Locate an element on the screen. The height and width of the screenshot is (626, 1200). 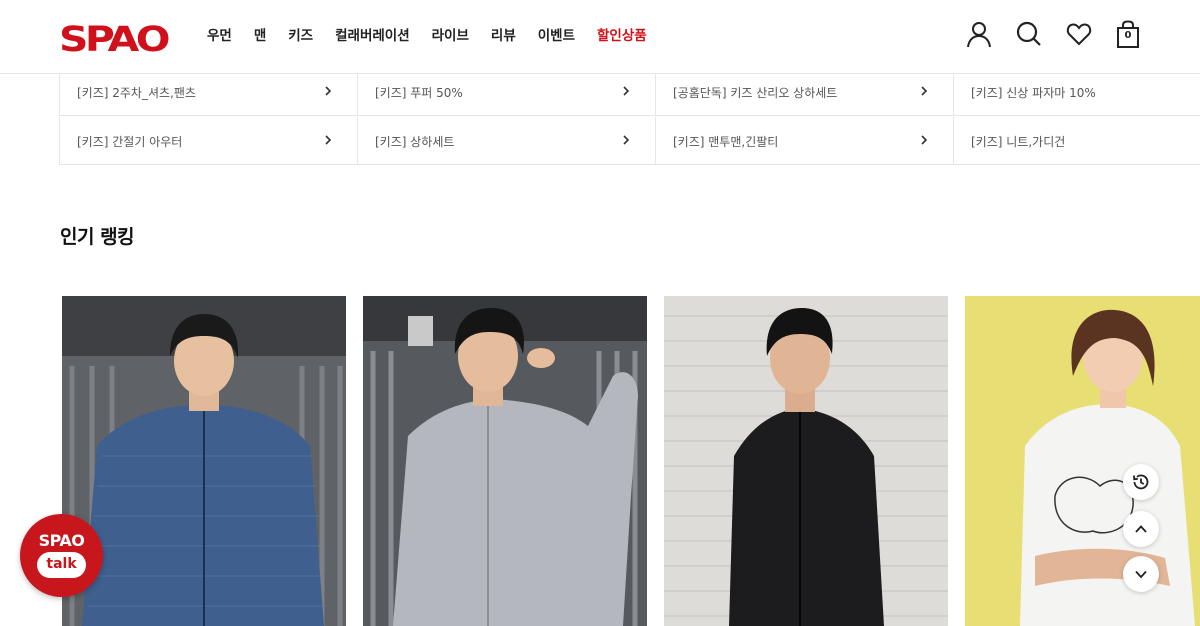
spao-talk-brand: SPAO is located at coordinates (61, 540).